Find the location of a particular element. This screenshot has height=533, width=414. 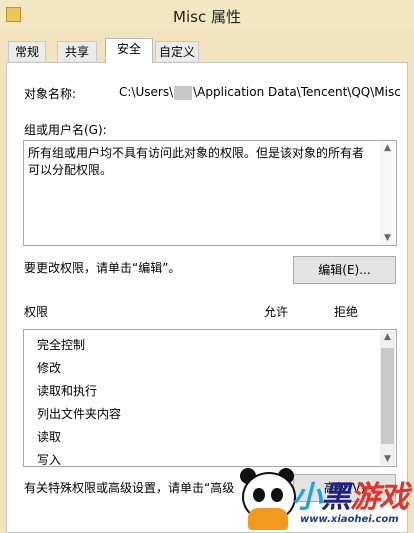

permission-row: 完全控制 is located at coordinates (61, 345).